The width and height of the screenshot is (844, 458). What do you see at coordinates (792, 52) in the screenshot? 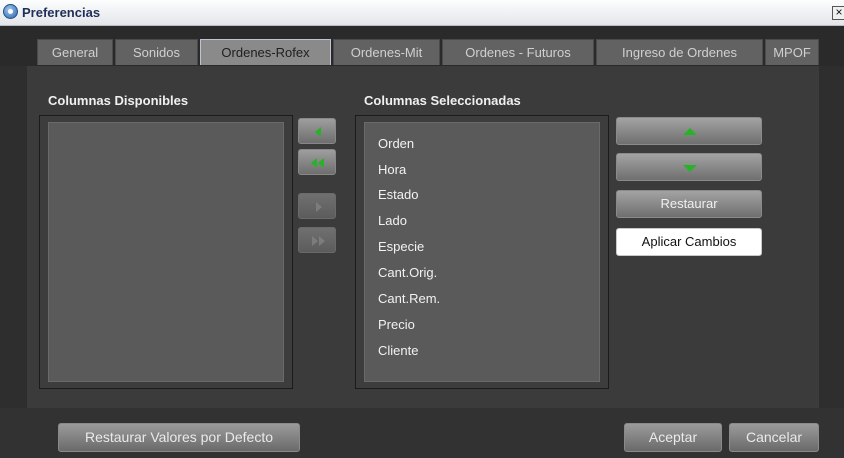
I see `tab-mpof: MPOF` at bounding box center [792, 52].